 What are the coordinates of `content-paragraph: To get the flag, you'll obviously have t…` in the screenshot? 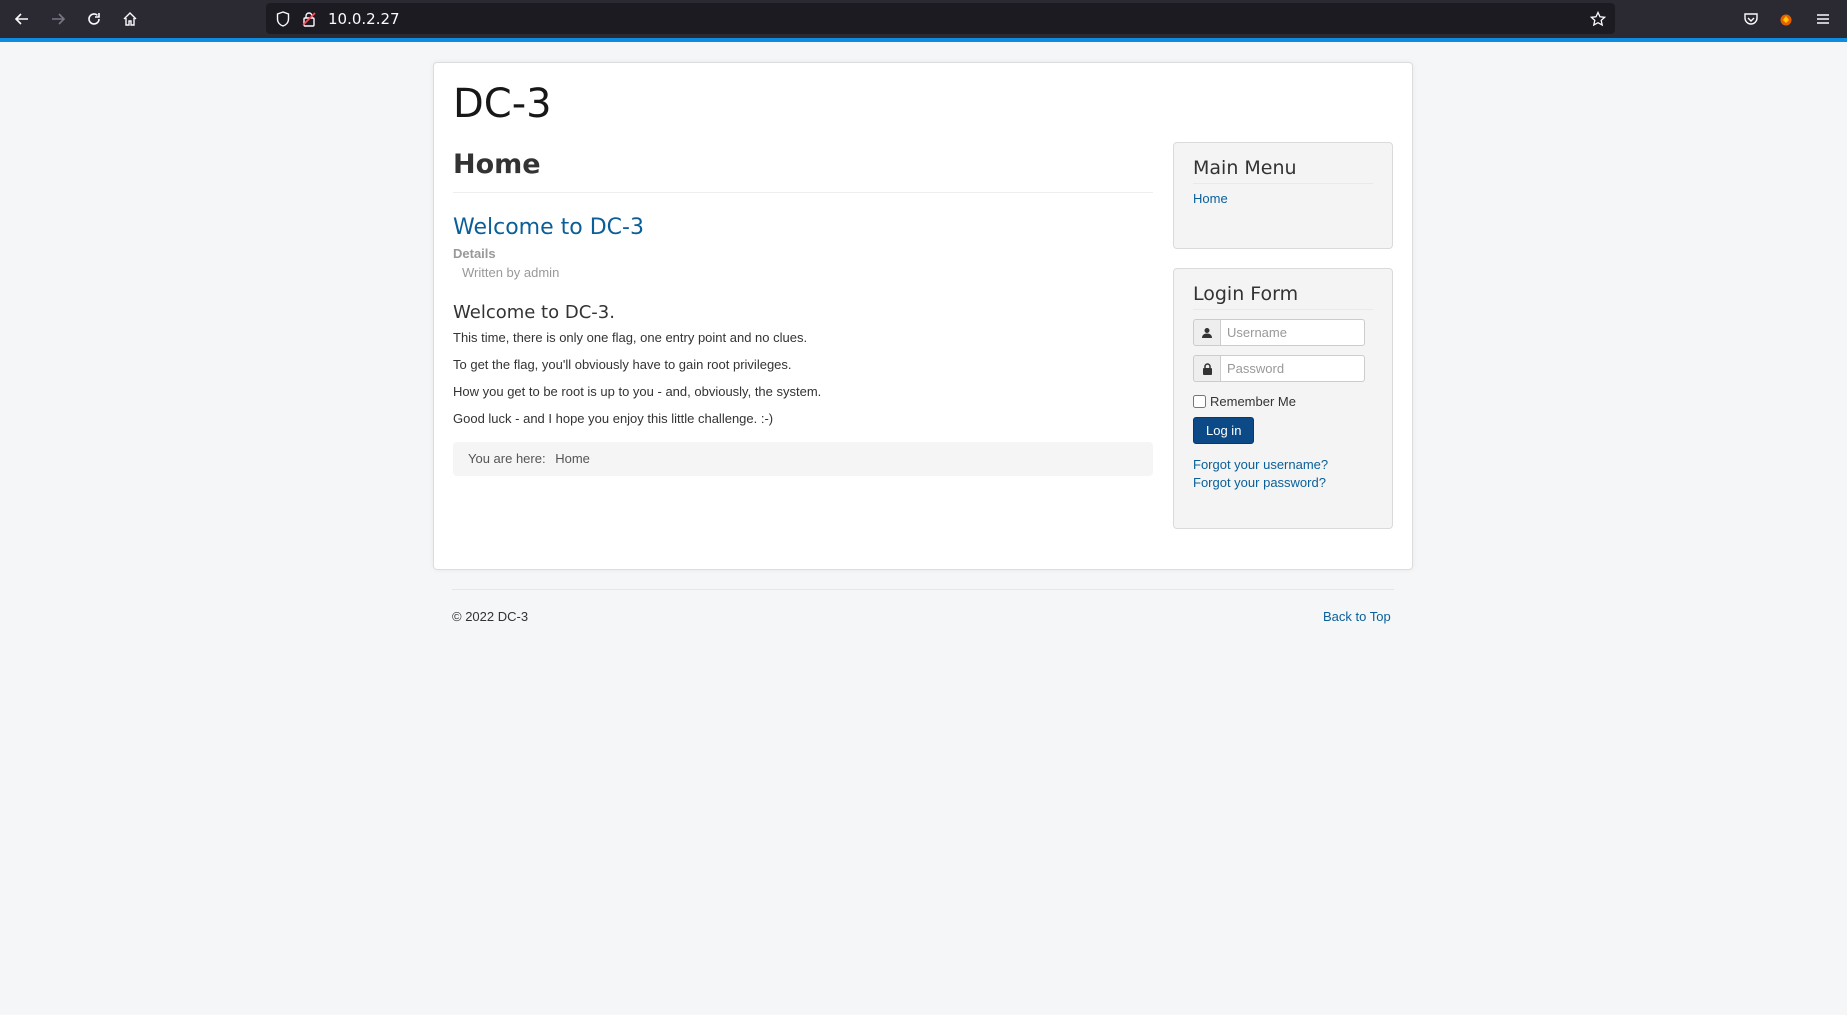 It's located at (622, 364).